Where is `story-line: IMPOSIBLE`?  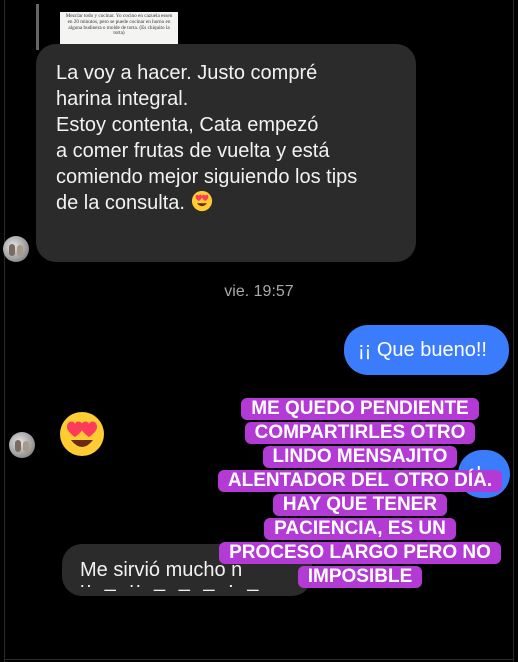 story-line: IMPOSIBLE is located at coordinates (360, 577).